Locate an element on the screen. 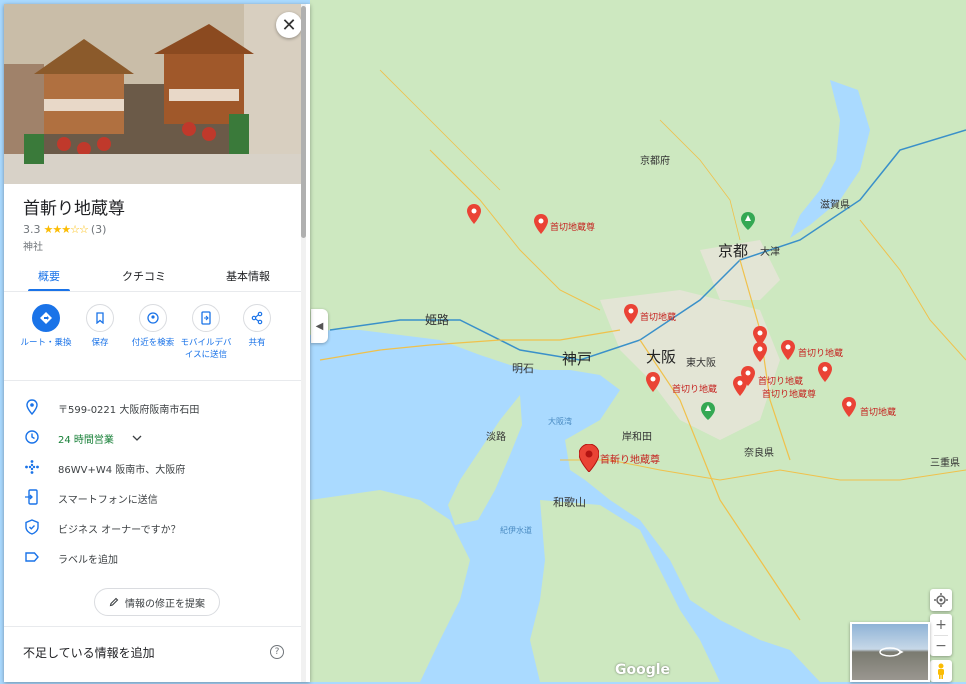  tab-reviews: クチコミ is located at coordinates (144, 276).